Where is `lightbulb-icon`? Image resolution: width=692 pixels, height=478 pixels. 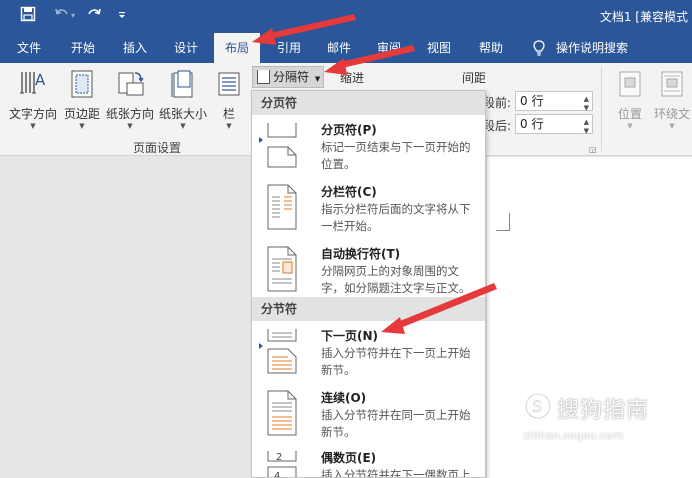 lightbulb-icon is located at coordinates (539, 48).